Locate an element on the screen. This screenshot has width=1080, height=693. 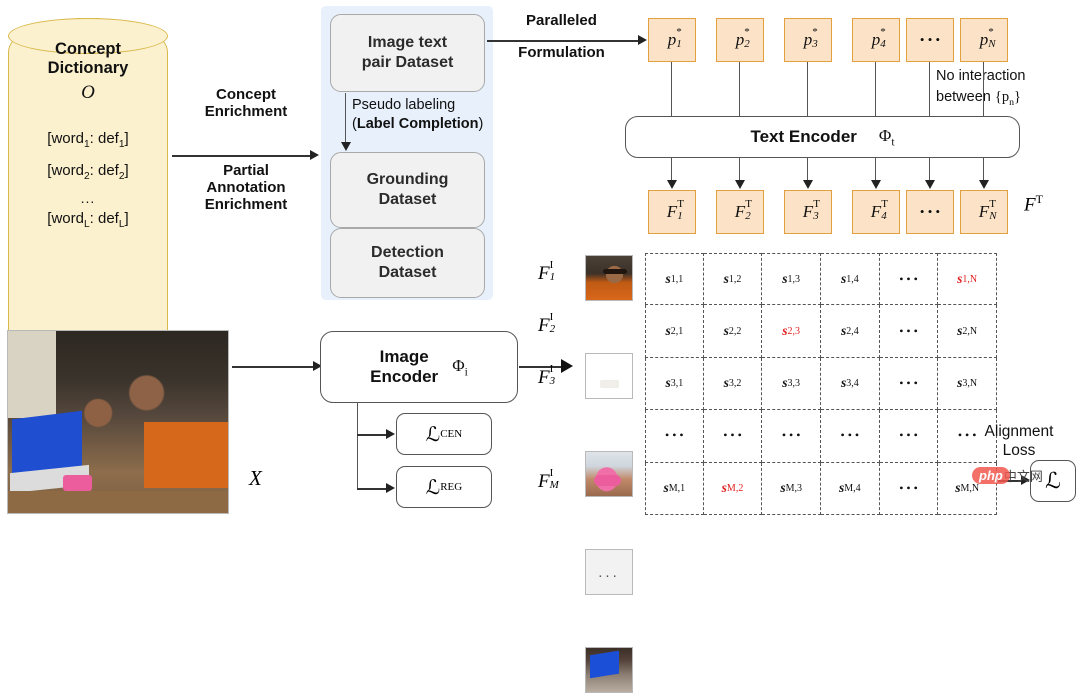
similarity-cell-4-2: • • • is located at coordinates (733, 436).